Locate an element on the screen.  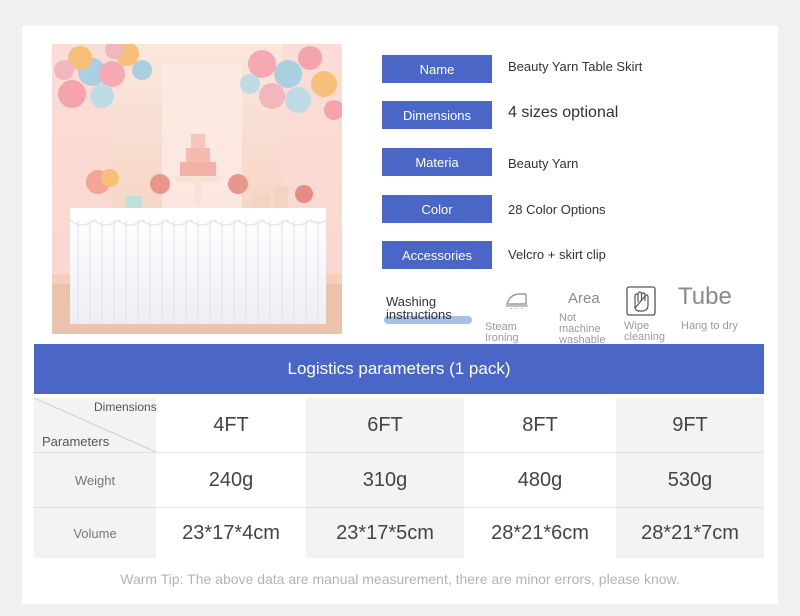
logistics-banner: Logistics parameters (1 pack) is located at coordinates (399, 369).